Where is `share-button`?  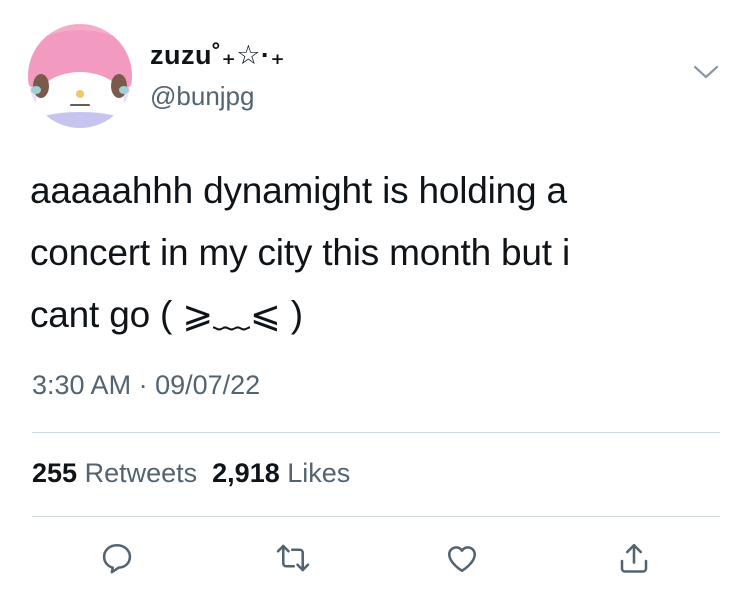
share-button is located at coordinates (634, 558).